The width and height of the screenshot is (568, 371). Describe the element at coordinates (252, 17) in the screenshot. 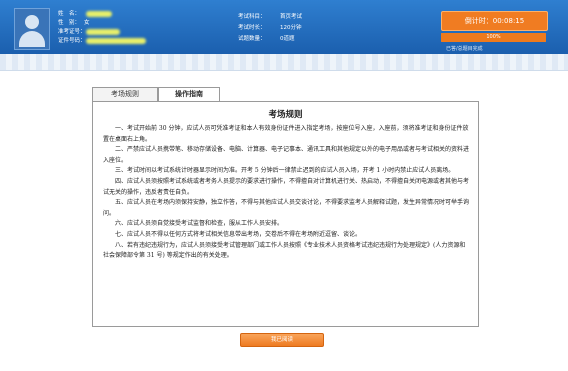

I see `subject-label: 考试科目：` at that location.